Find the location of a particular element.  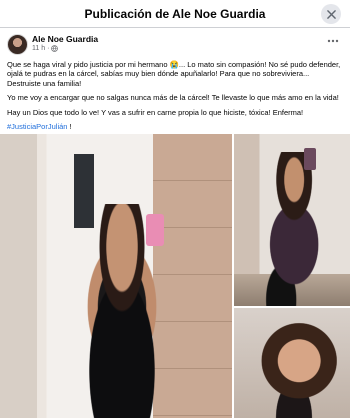

post-time: 11 h is located at coordinates (38, 48).